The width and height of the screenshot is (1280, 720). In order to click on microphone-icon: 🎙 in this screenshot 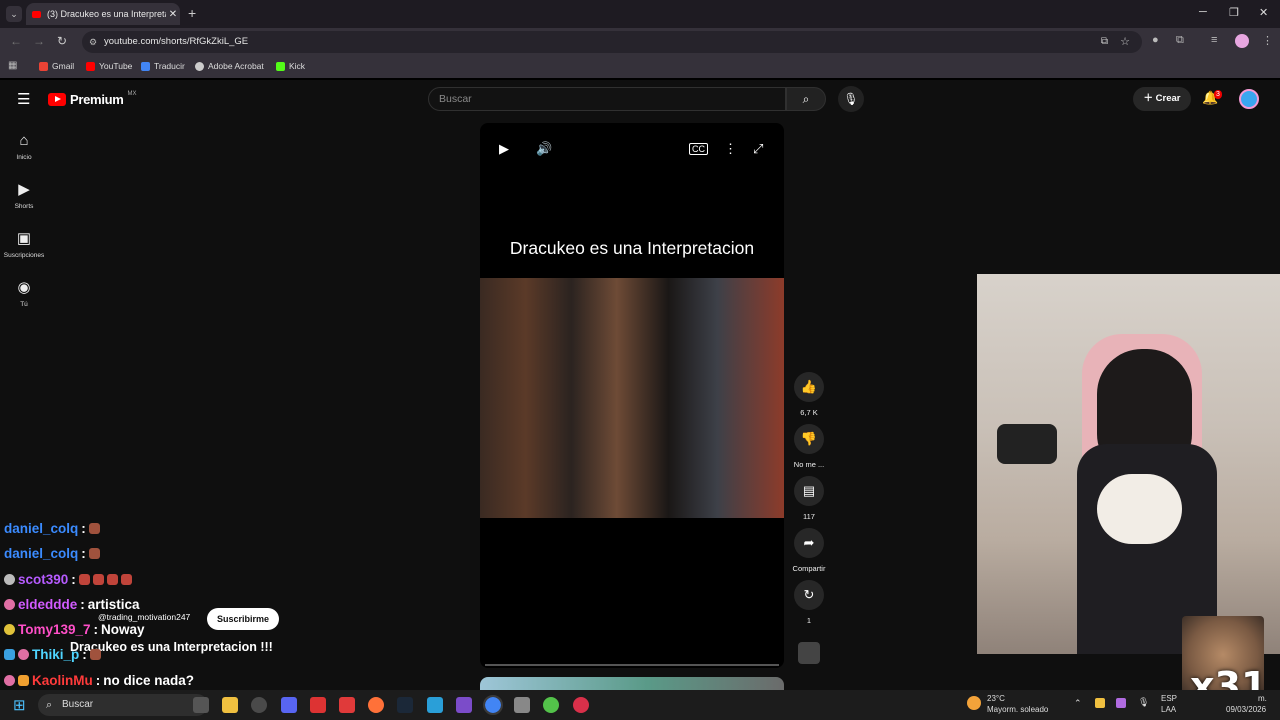, I will do `click(1143, 702)`.